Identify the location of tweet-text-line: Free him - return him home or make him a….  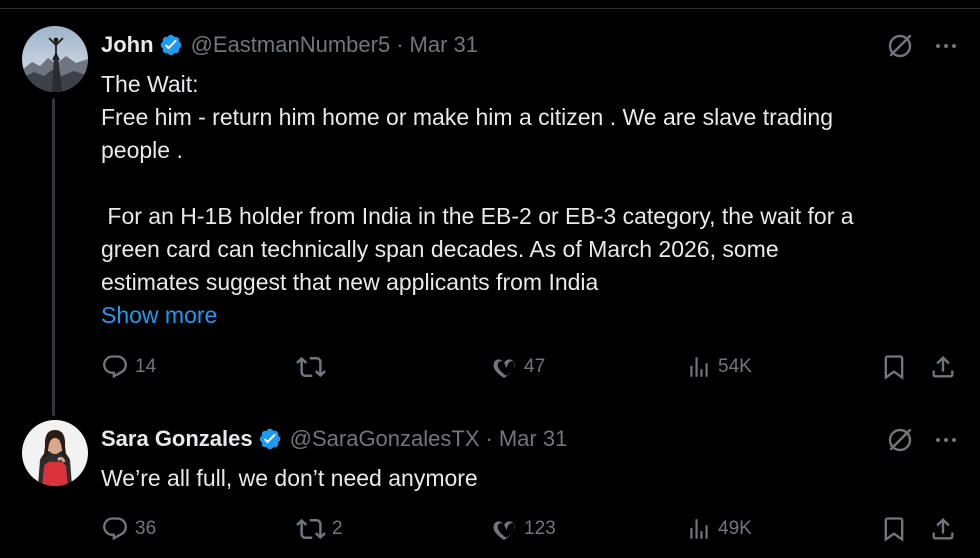
(467, 117).